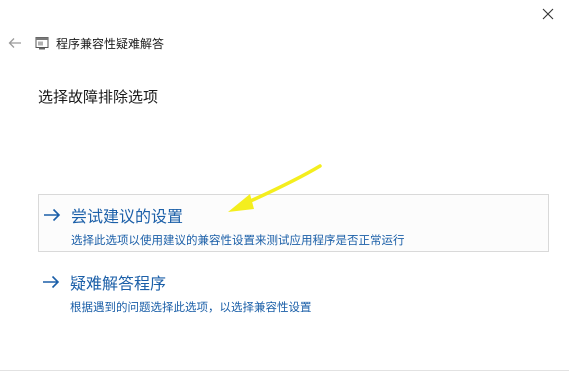  I want to click on close-button, so click(548, 14).